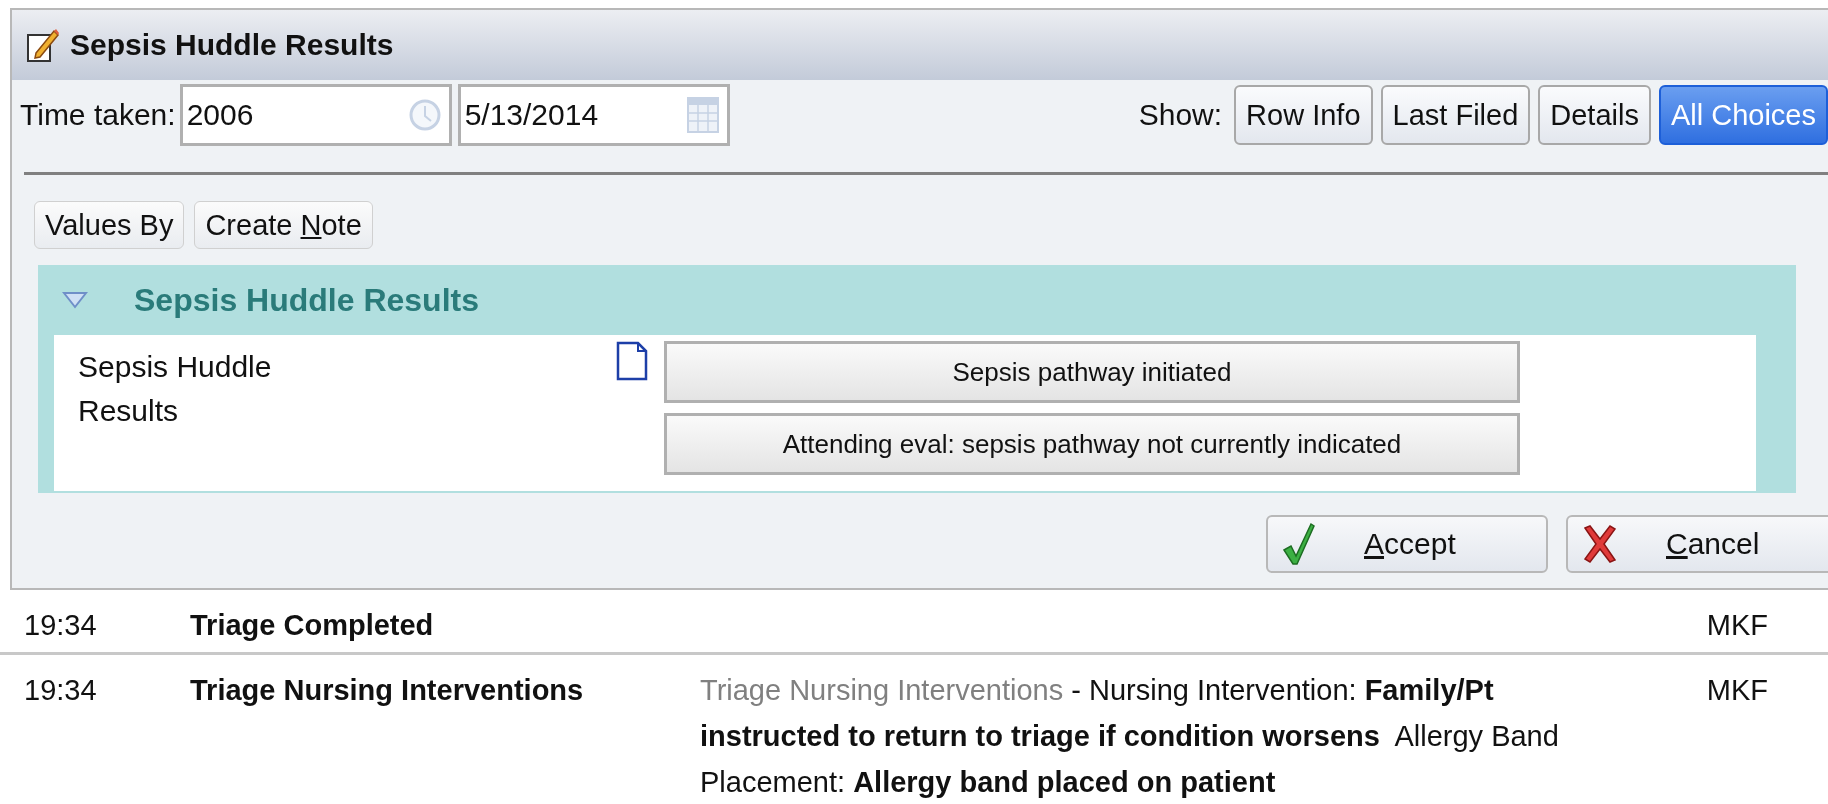  Describe the element at coordinates (593, 115) in the screenshot. I see `date-field: 5/13/2014` at that location.